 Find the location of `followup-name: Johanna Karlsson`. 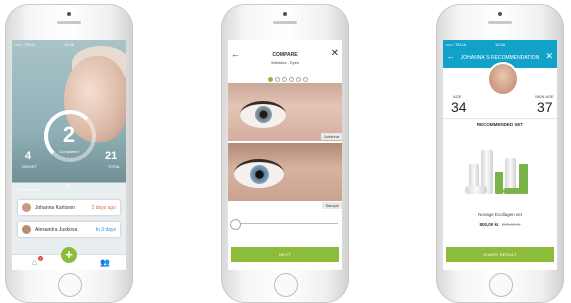

followup-name: Johanna Karlsson is located at coordinates (55, 208).